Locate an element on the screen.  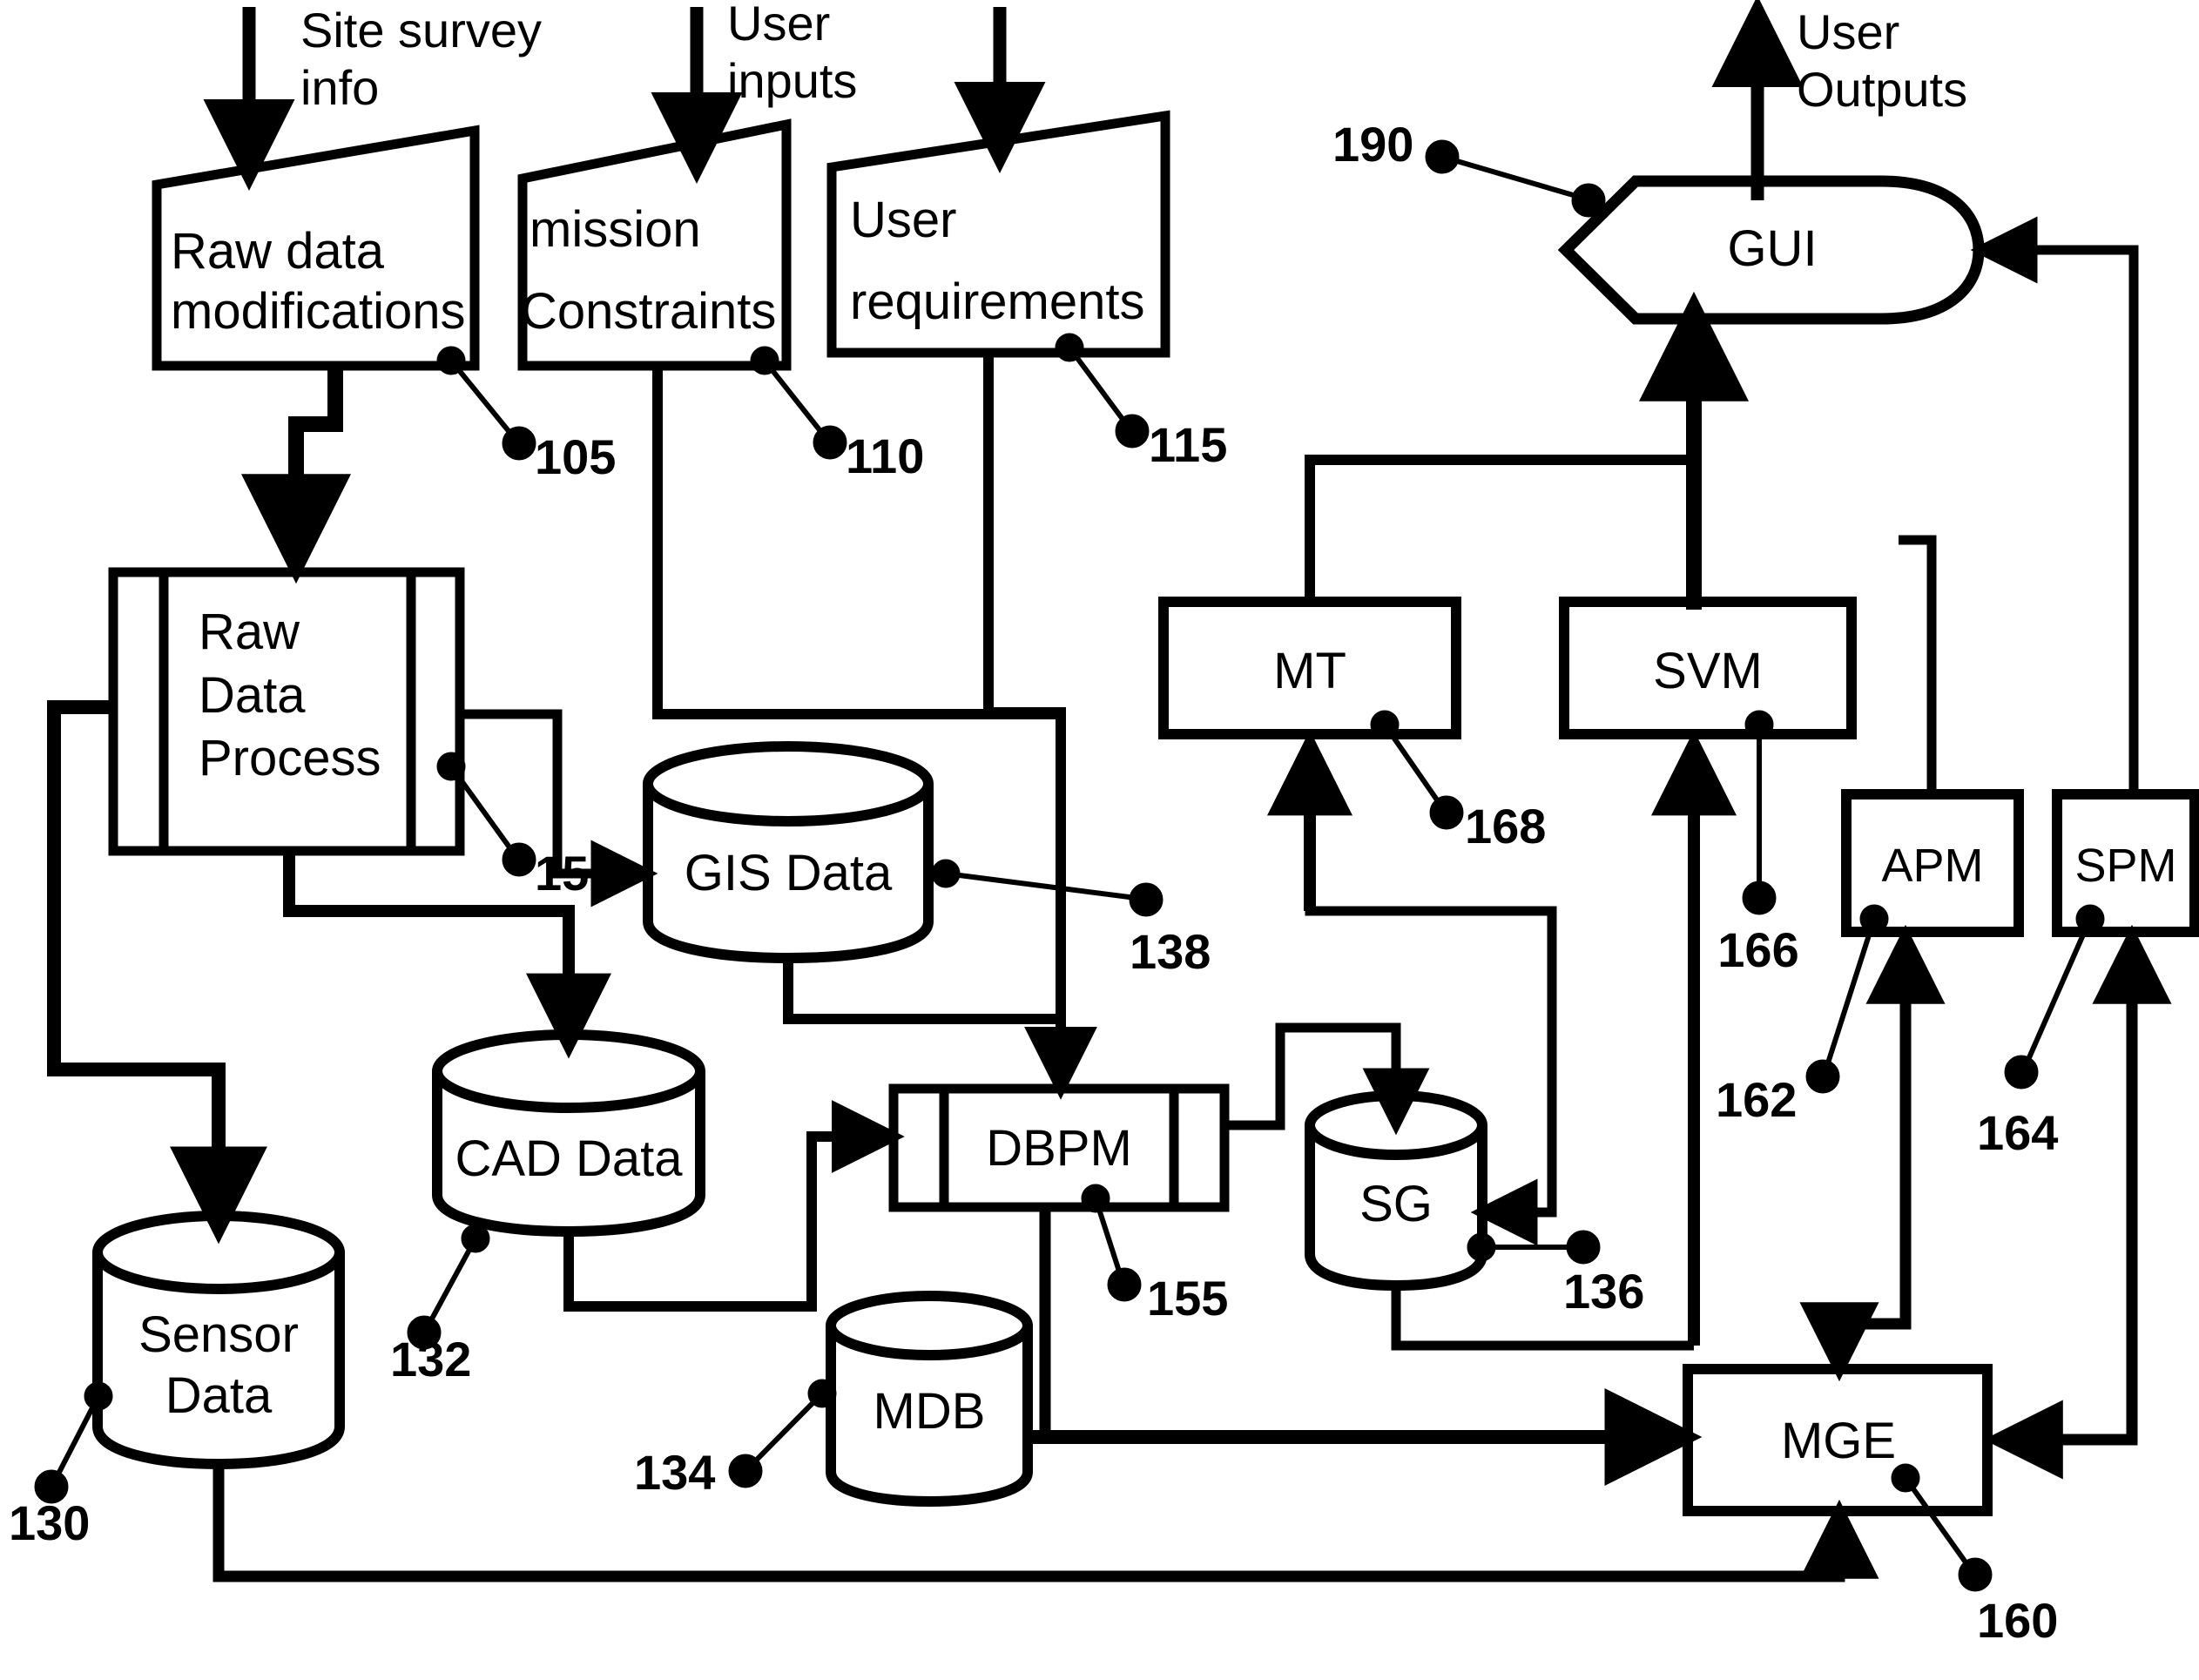
txt-ur-2: requirements is located at coordinates (997, 301).